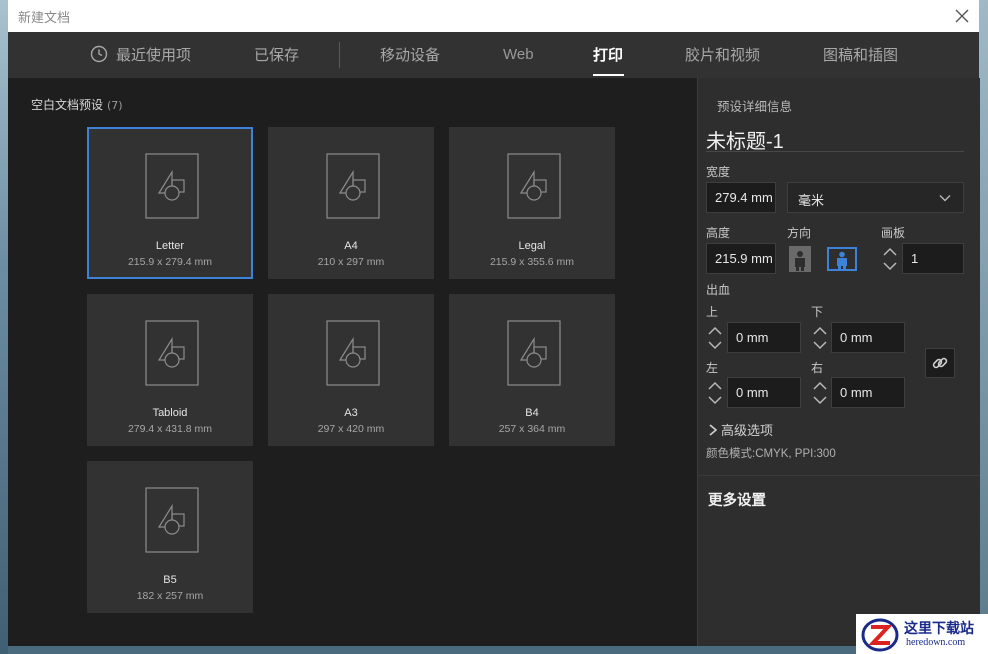 The width and height of the screenshot is (988, 654). Describe the element at coordinates (737, 499) in the screenshot. I see `more-settings-button: 更多设置` at that location.